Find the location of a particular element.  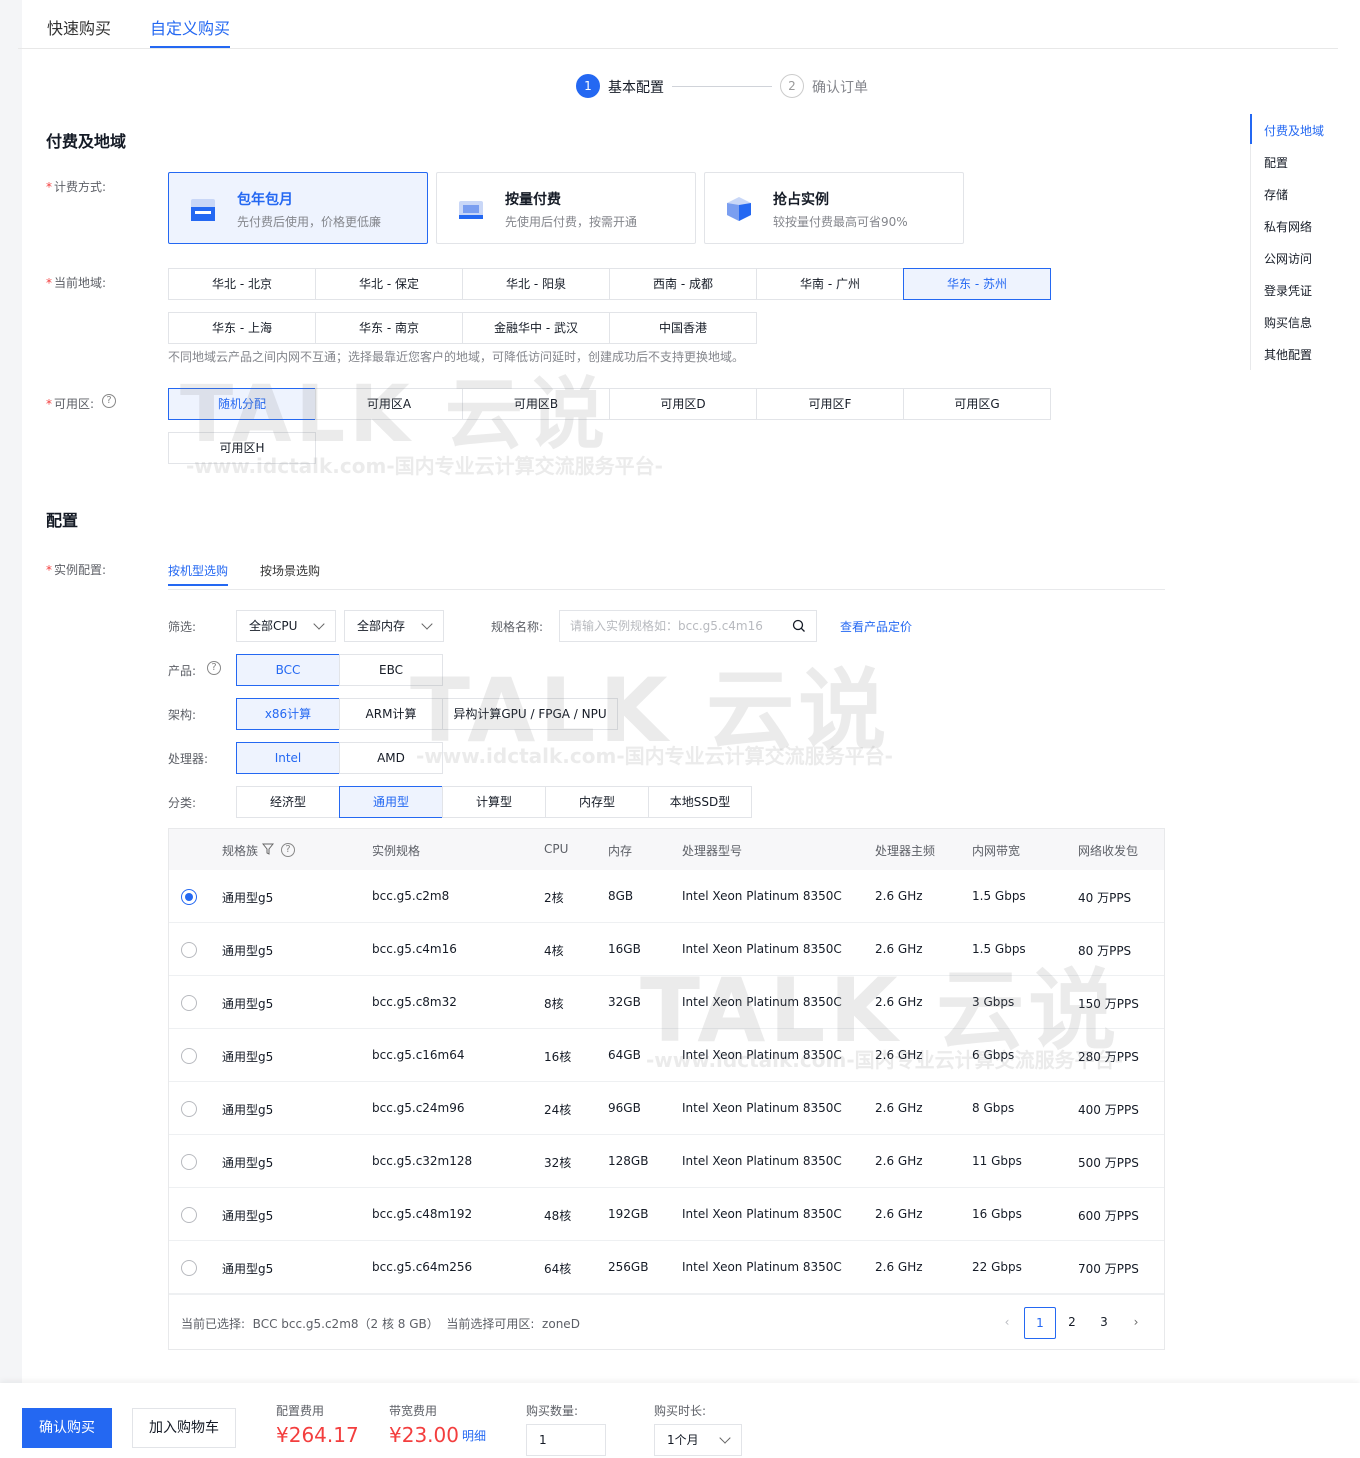

filter-icon is located at coordinates (268, 849).